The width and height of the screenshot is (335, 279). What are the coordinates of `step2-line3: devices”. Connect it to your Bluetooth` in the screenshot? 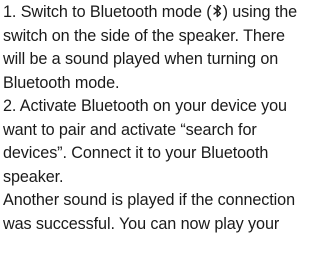 It's located at (136, 153).